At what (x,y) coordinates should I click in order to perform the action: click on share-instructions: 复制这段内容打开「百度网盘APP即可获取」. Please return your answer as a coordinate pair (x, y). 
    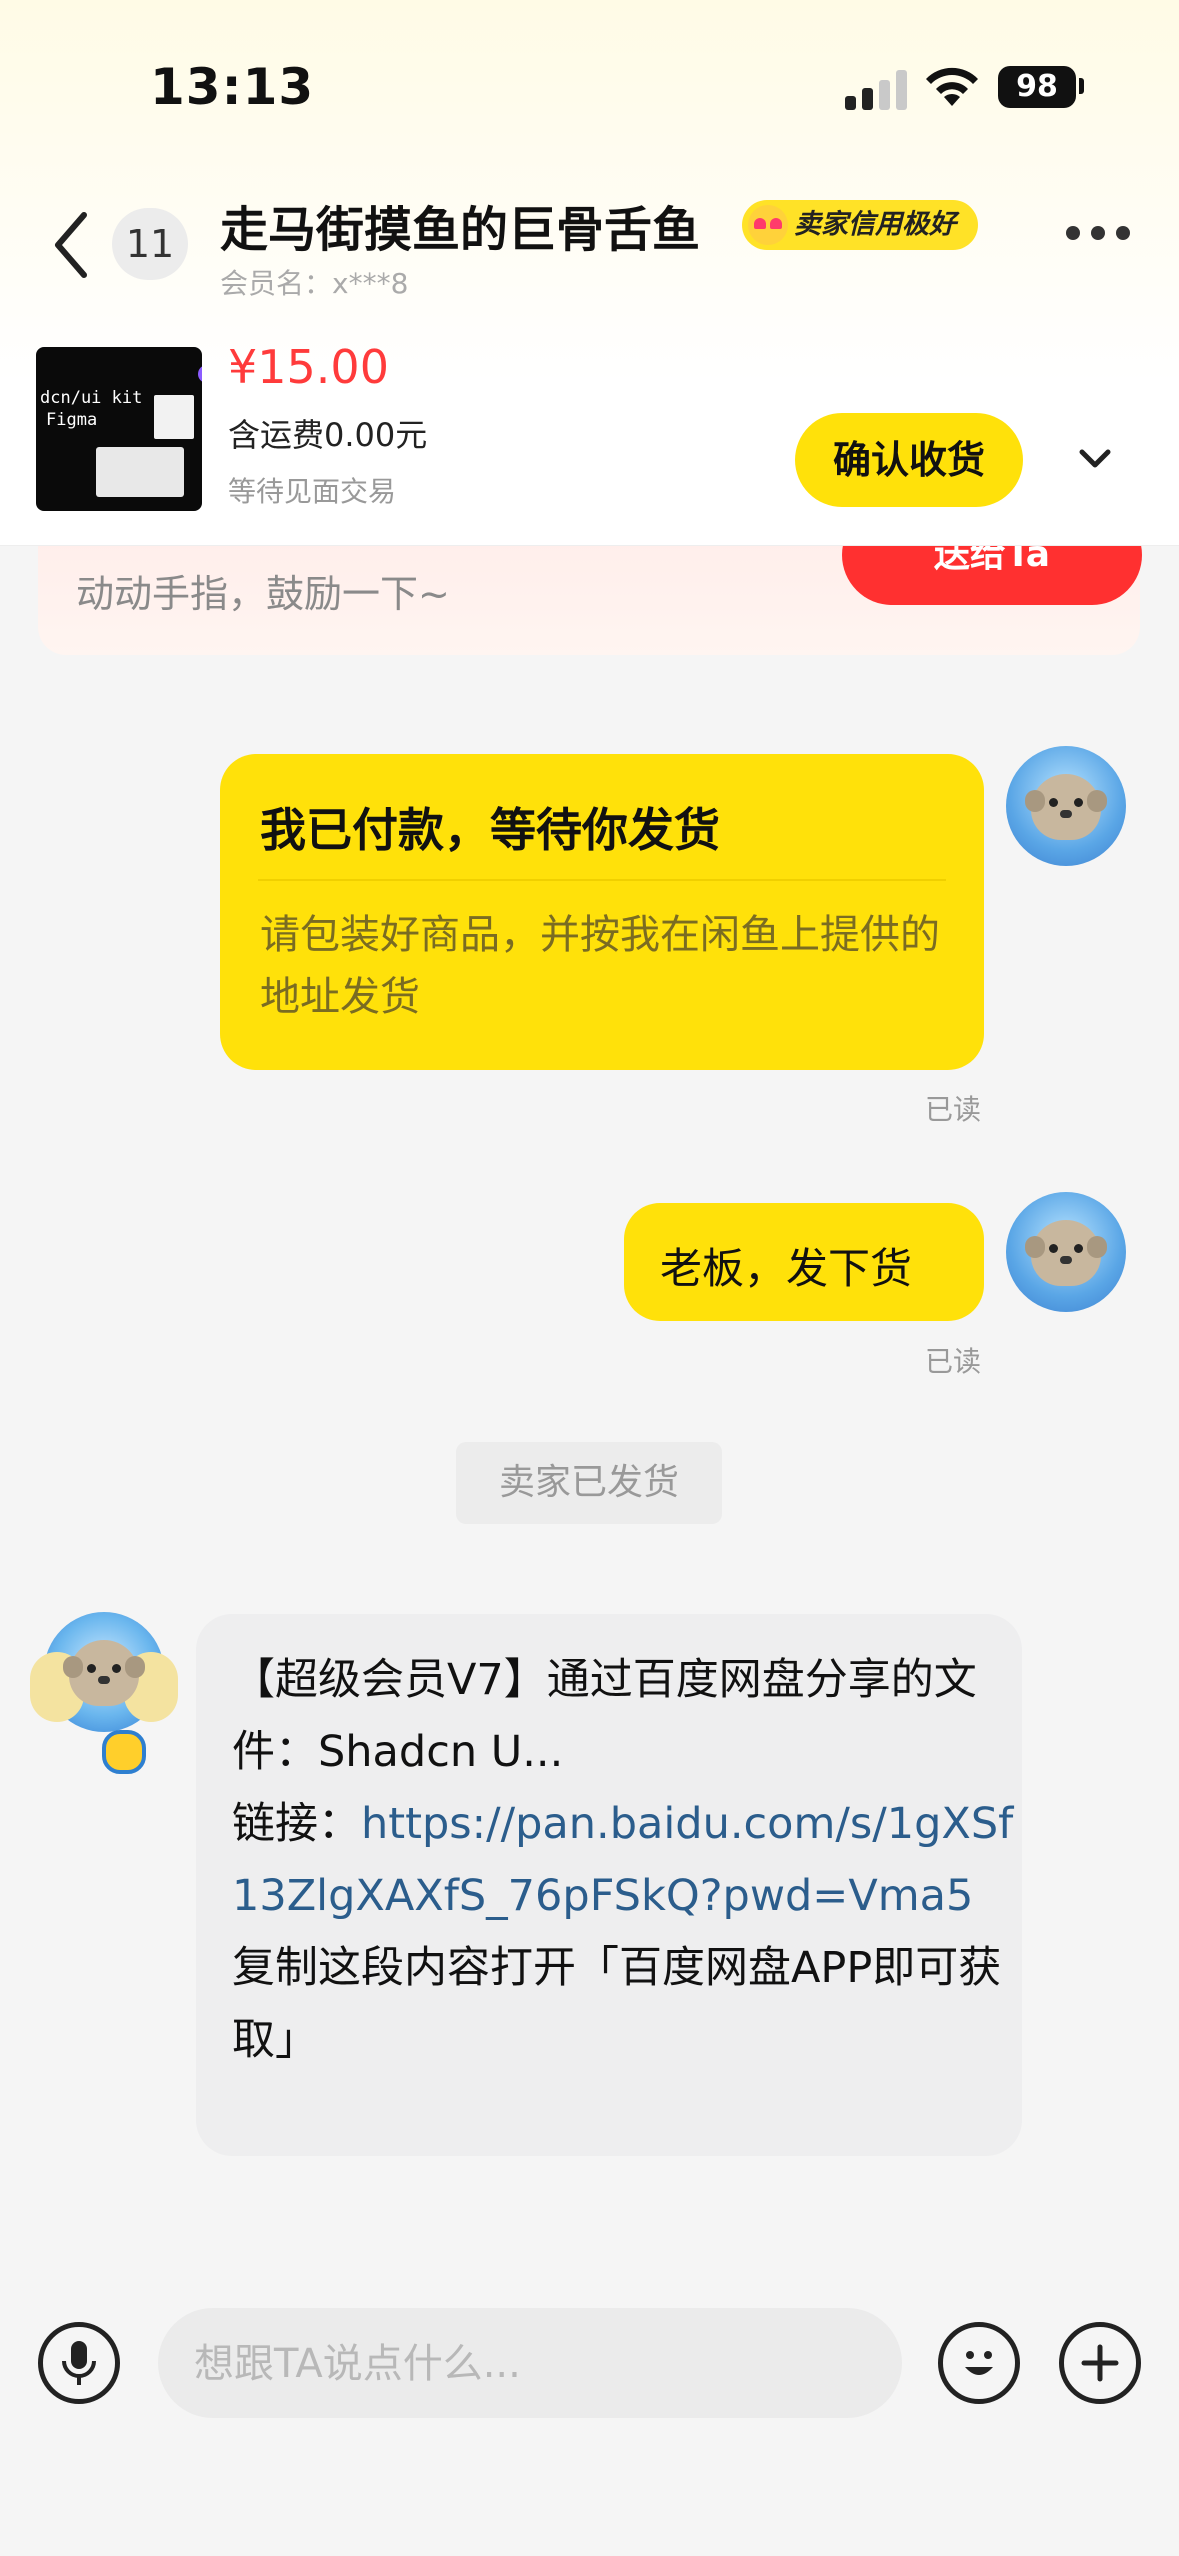
    Looking at the image, I should click on (617, 2004).